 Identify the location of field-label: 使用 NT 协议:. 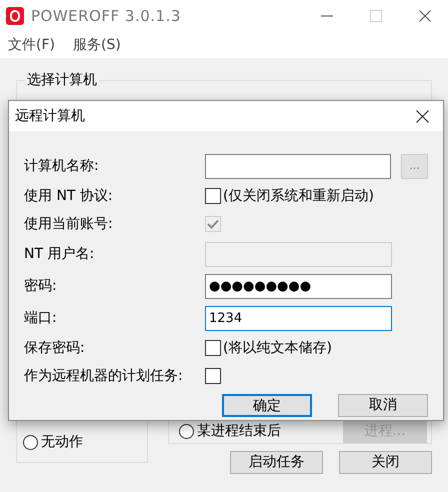
(69, 196).